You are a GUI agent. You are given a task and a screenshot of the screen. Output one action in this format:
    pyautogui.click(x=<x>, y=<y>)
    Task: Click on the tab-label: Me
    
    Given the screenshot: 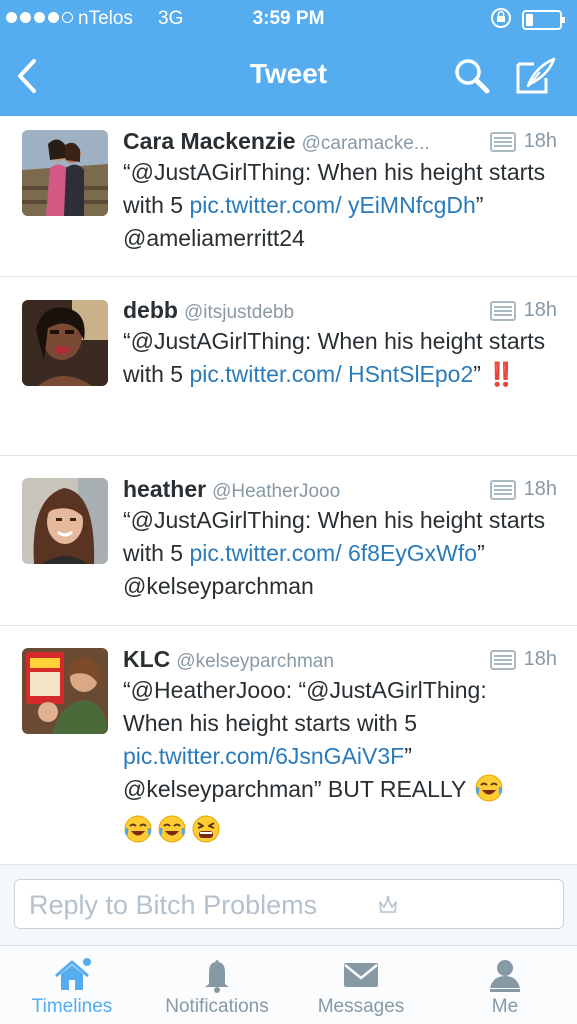 What is the action you would take?
    pyautogui.click(x=505, y=1006)
    